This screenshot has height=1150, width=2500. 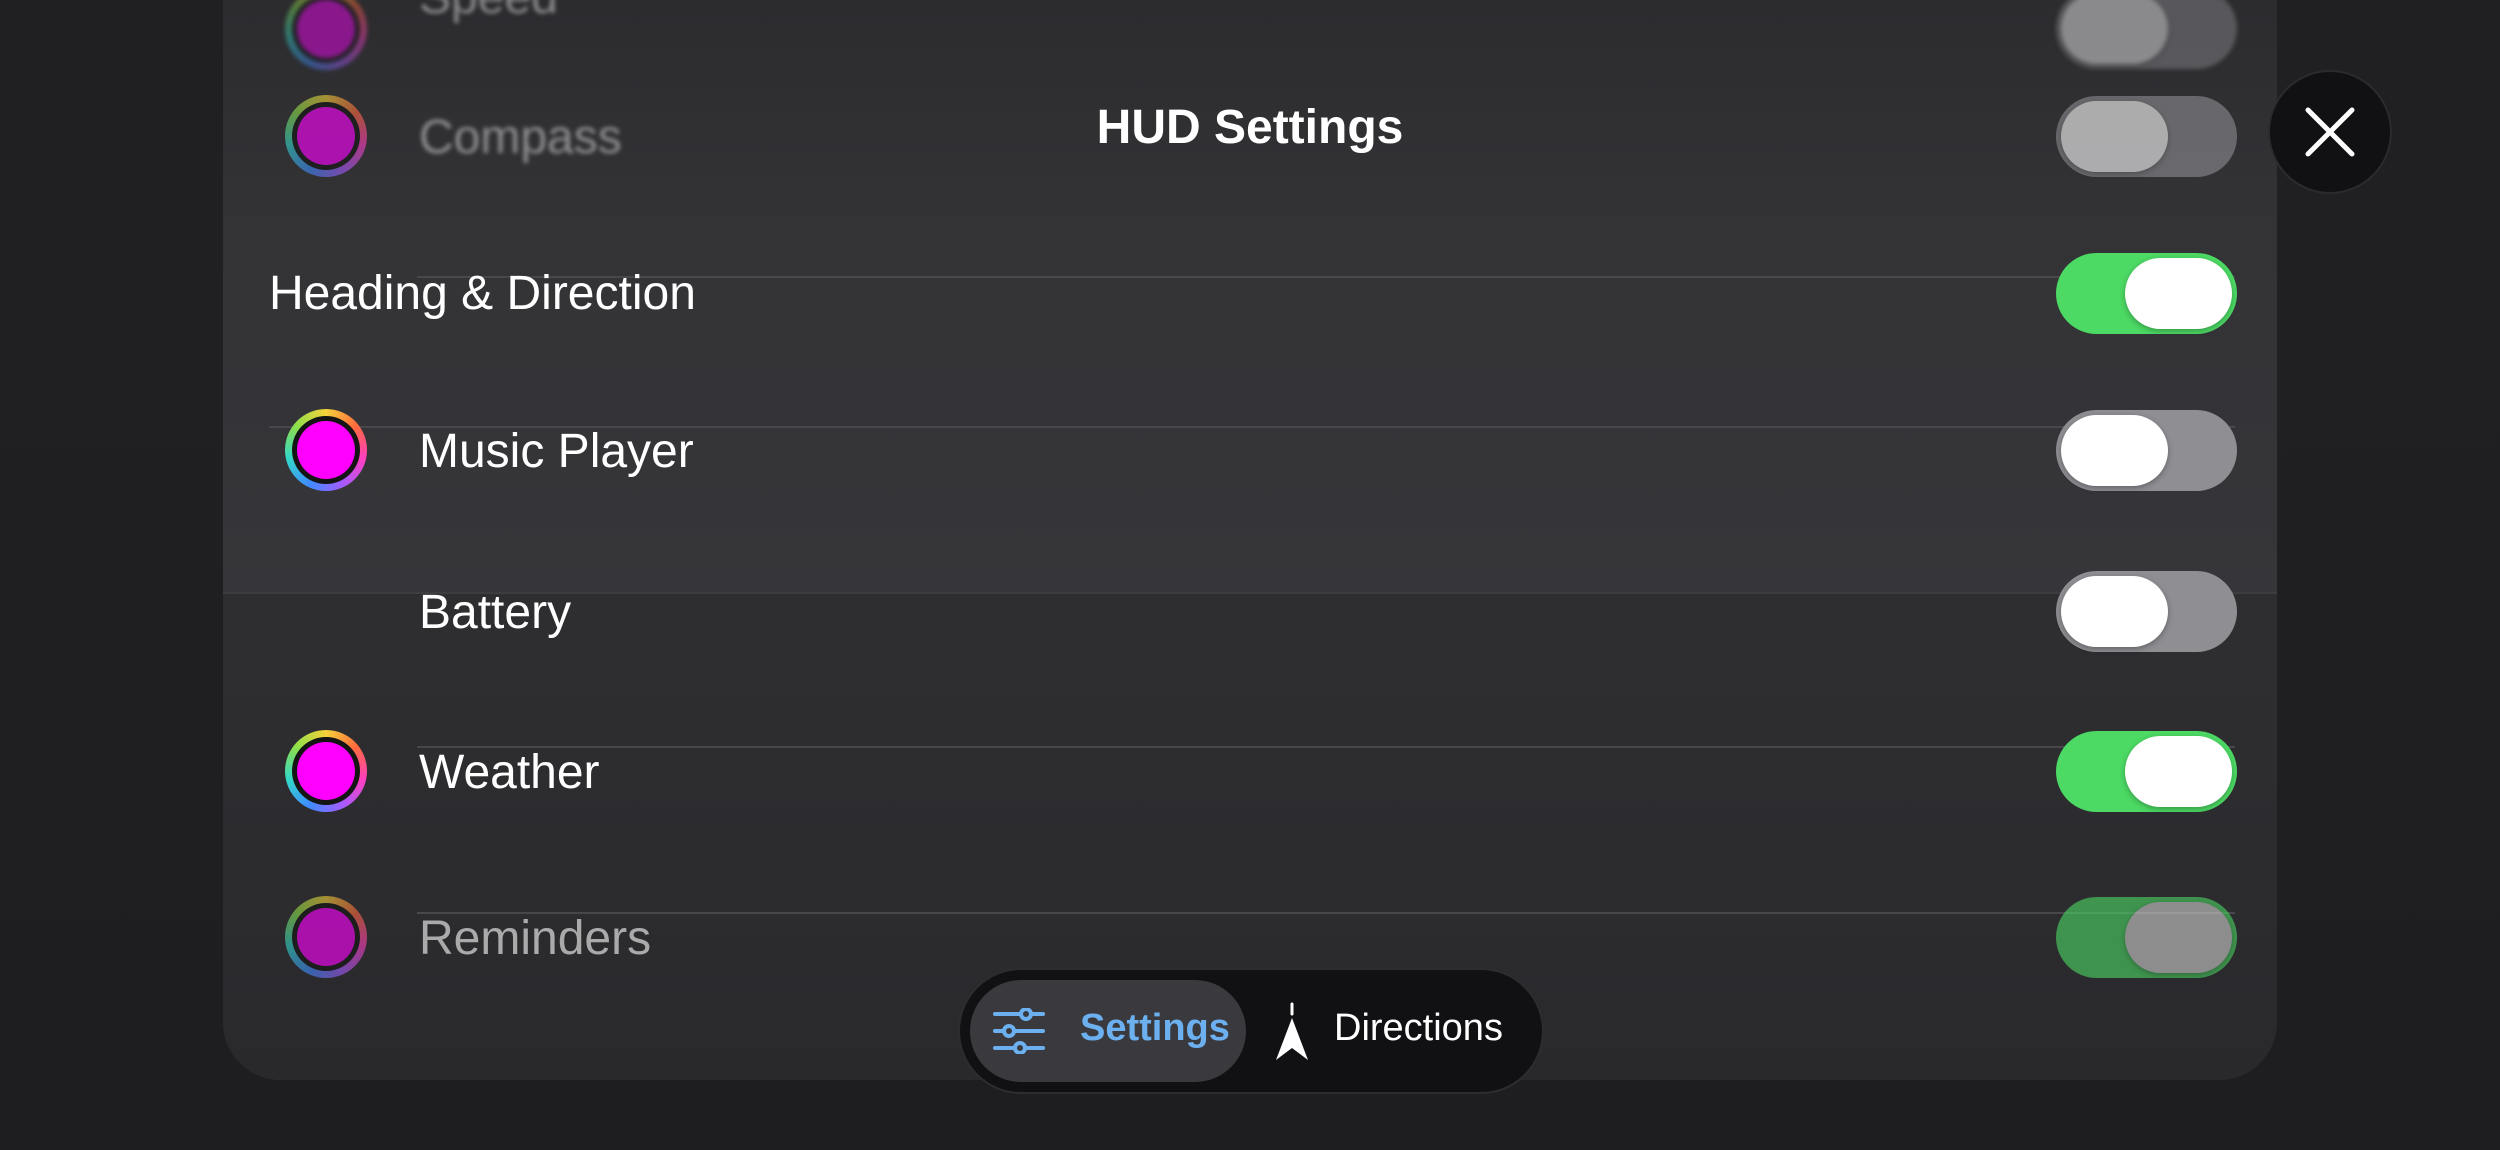 I want to click on tab-directions-label: Directions, so click(x=1418, y=1028).